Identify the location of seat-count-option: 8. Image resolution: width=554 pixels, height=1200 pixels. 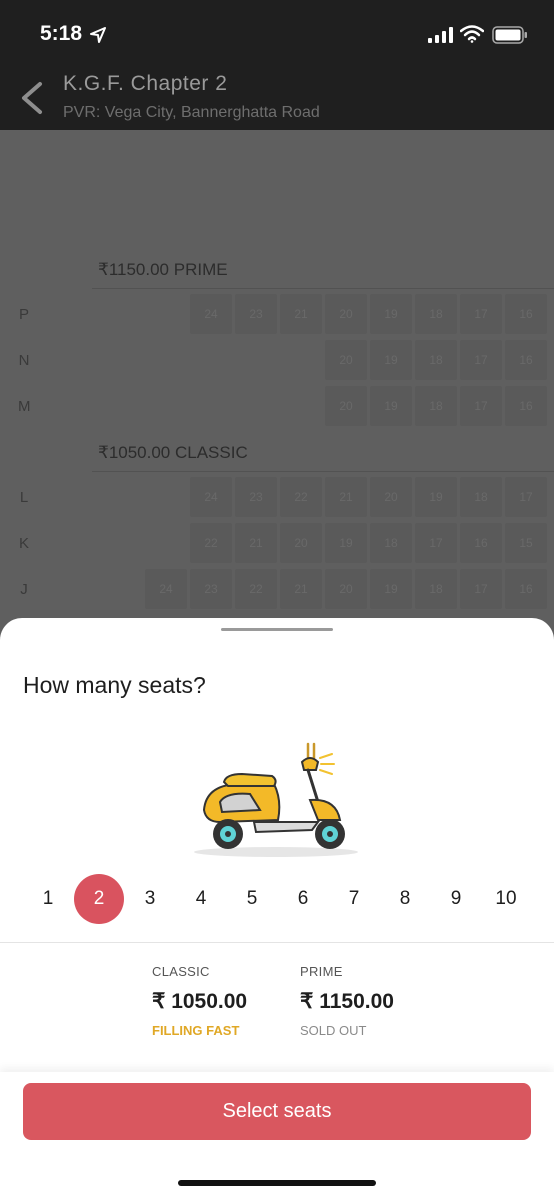
(405, 899).